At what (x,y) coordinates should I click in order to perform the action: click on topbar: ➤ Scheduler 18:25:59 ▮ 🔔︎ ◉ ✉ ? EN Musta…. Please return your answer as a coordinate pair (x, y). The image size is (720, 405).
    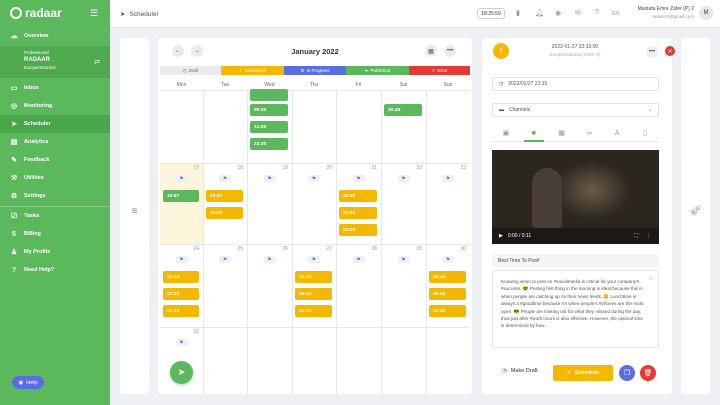
    Looking at the image, I should click on (415, 14).